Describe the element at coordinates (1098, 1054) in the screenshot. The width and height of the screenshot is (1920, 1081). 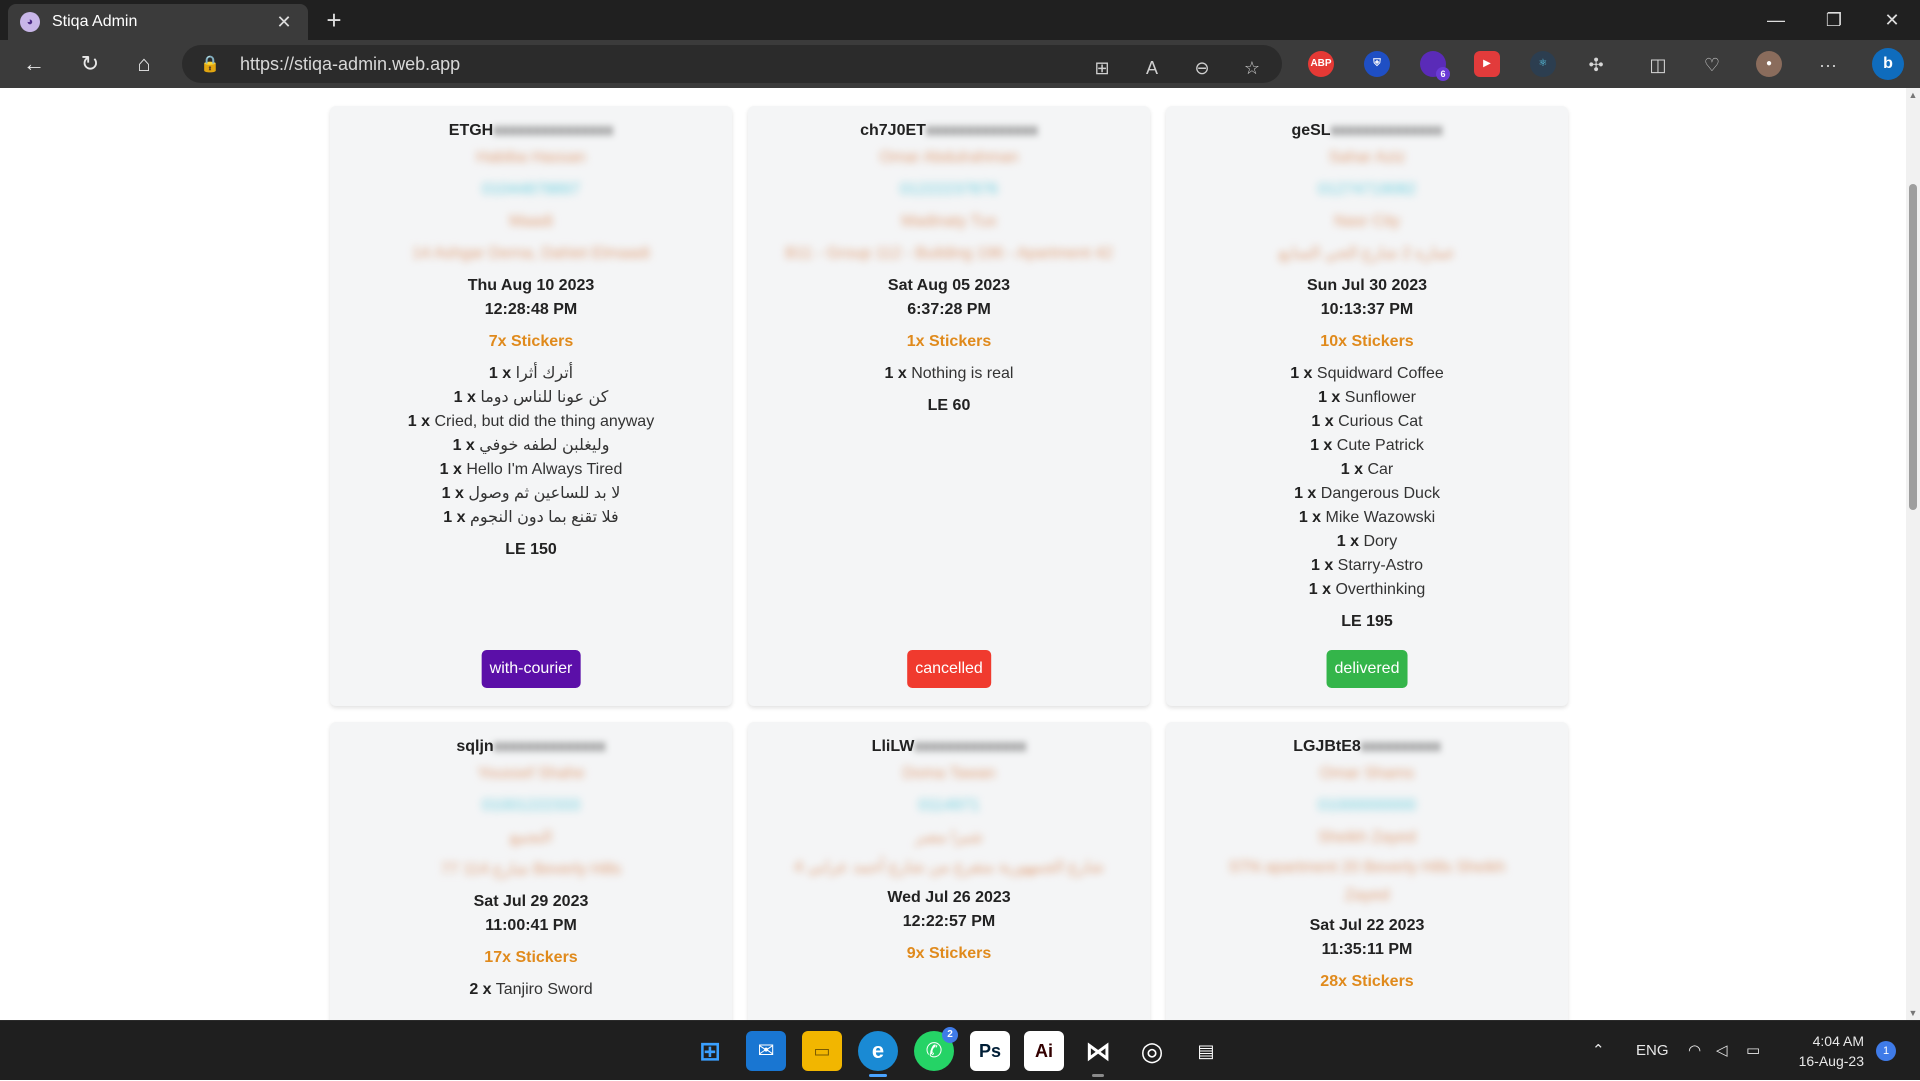
I see `vscode-icon: ⋈` at that location.